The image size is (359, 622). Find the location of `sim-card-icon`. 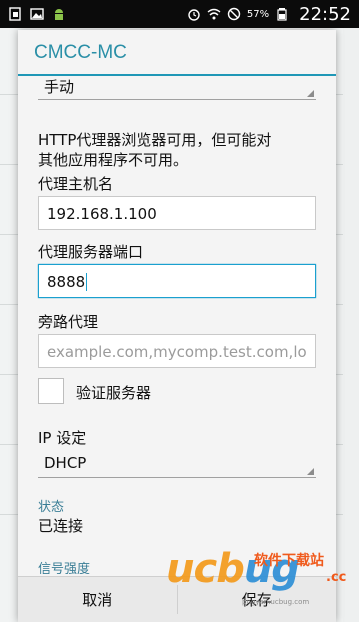

sim-card-icon is located at coordinates (15, 14).